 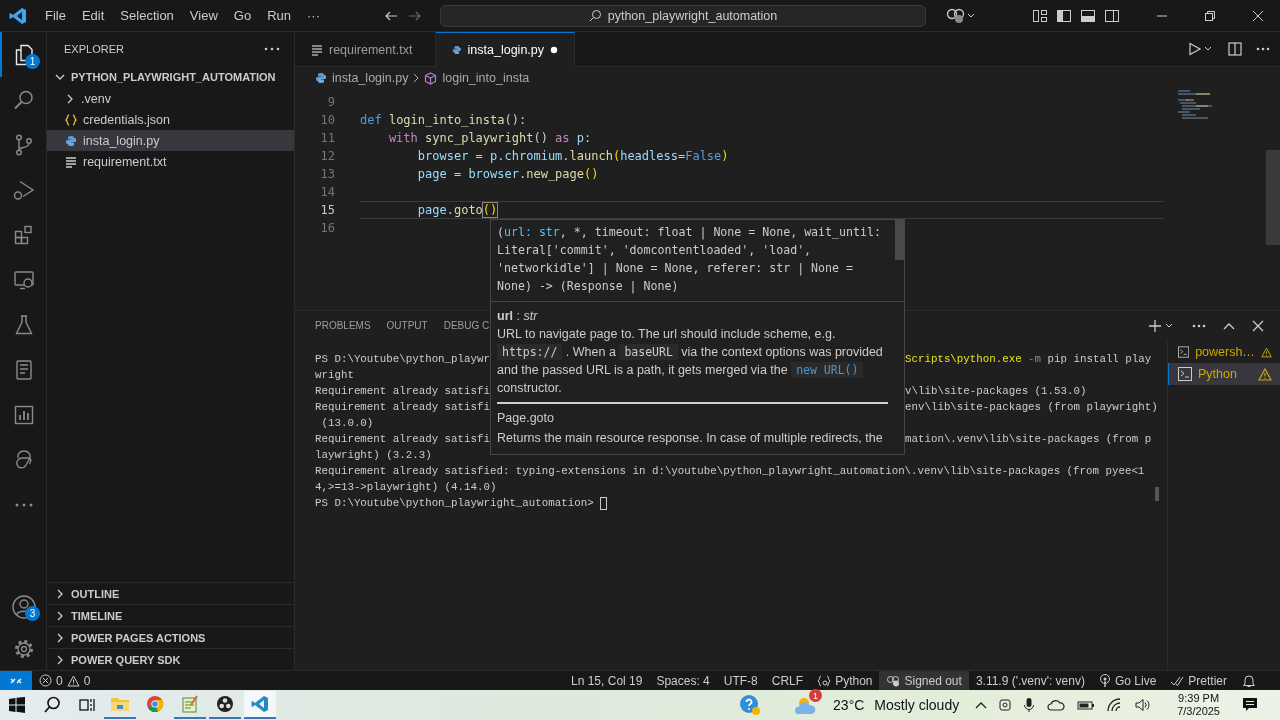 What do you see at coordinates (1029, 705) in the screenshot?
I see `microphone-icon` at bounding box center [1029, 705].